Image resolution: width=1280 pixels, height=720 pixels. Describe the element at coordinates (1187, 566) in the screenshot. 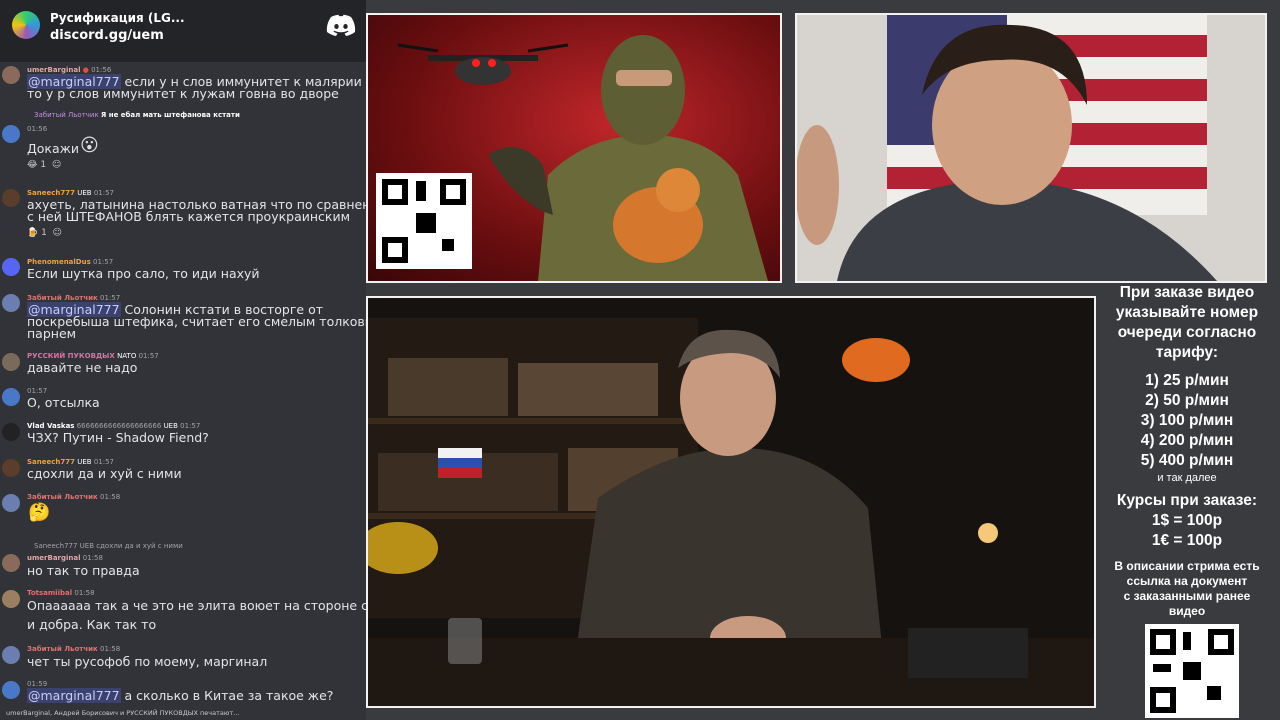

I see `note-line-1: В описании стрима есть` at that location.